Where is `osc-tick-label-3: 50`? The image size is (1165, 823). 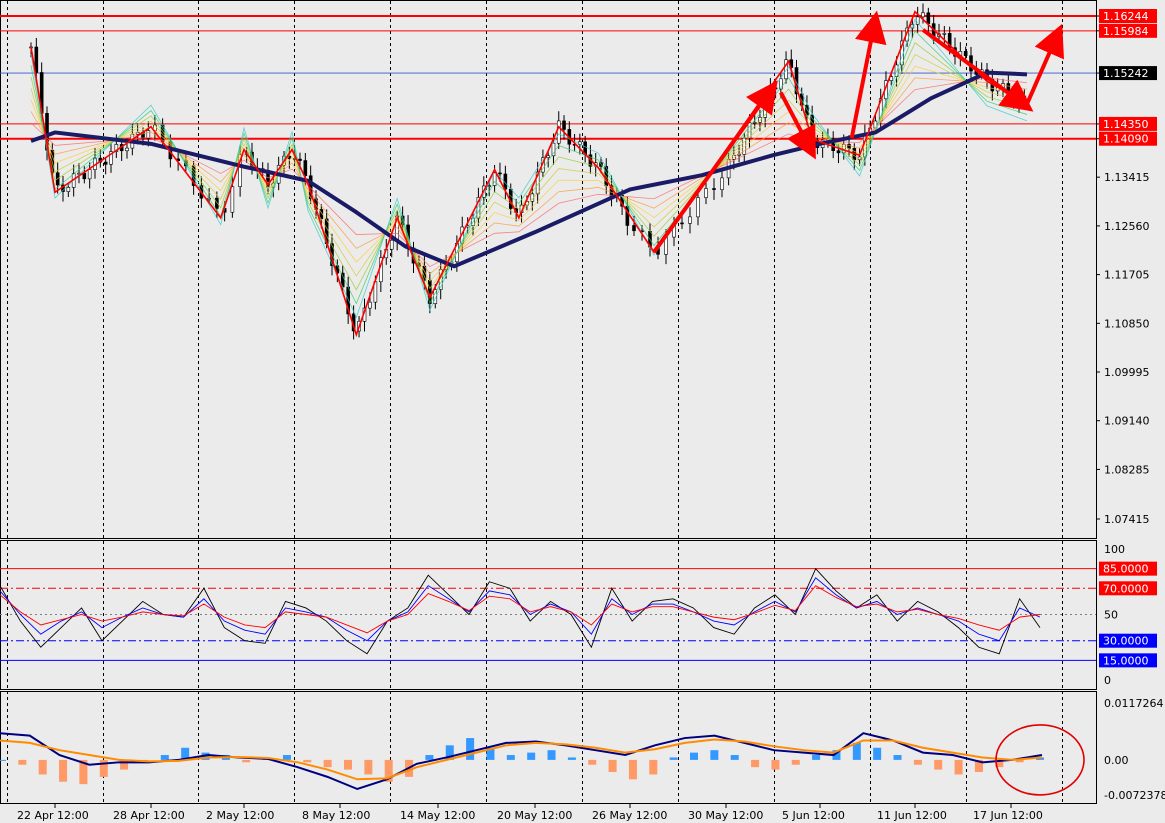 osc-tick-label-3: 50 is located at coordinates (1111, 615).